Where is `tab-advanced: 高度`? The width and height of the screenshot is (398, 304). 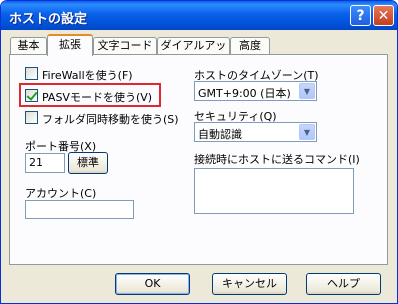 tab-advanced: 高度 is located at coordinates (250, 46).